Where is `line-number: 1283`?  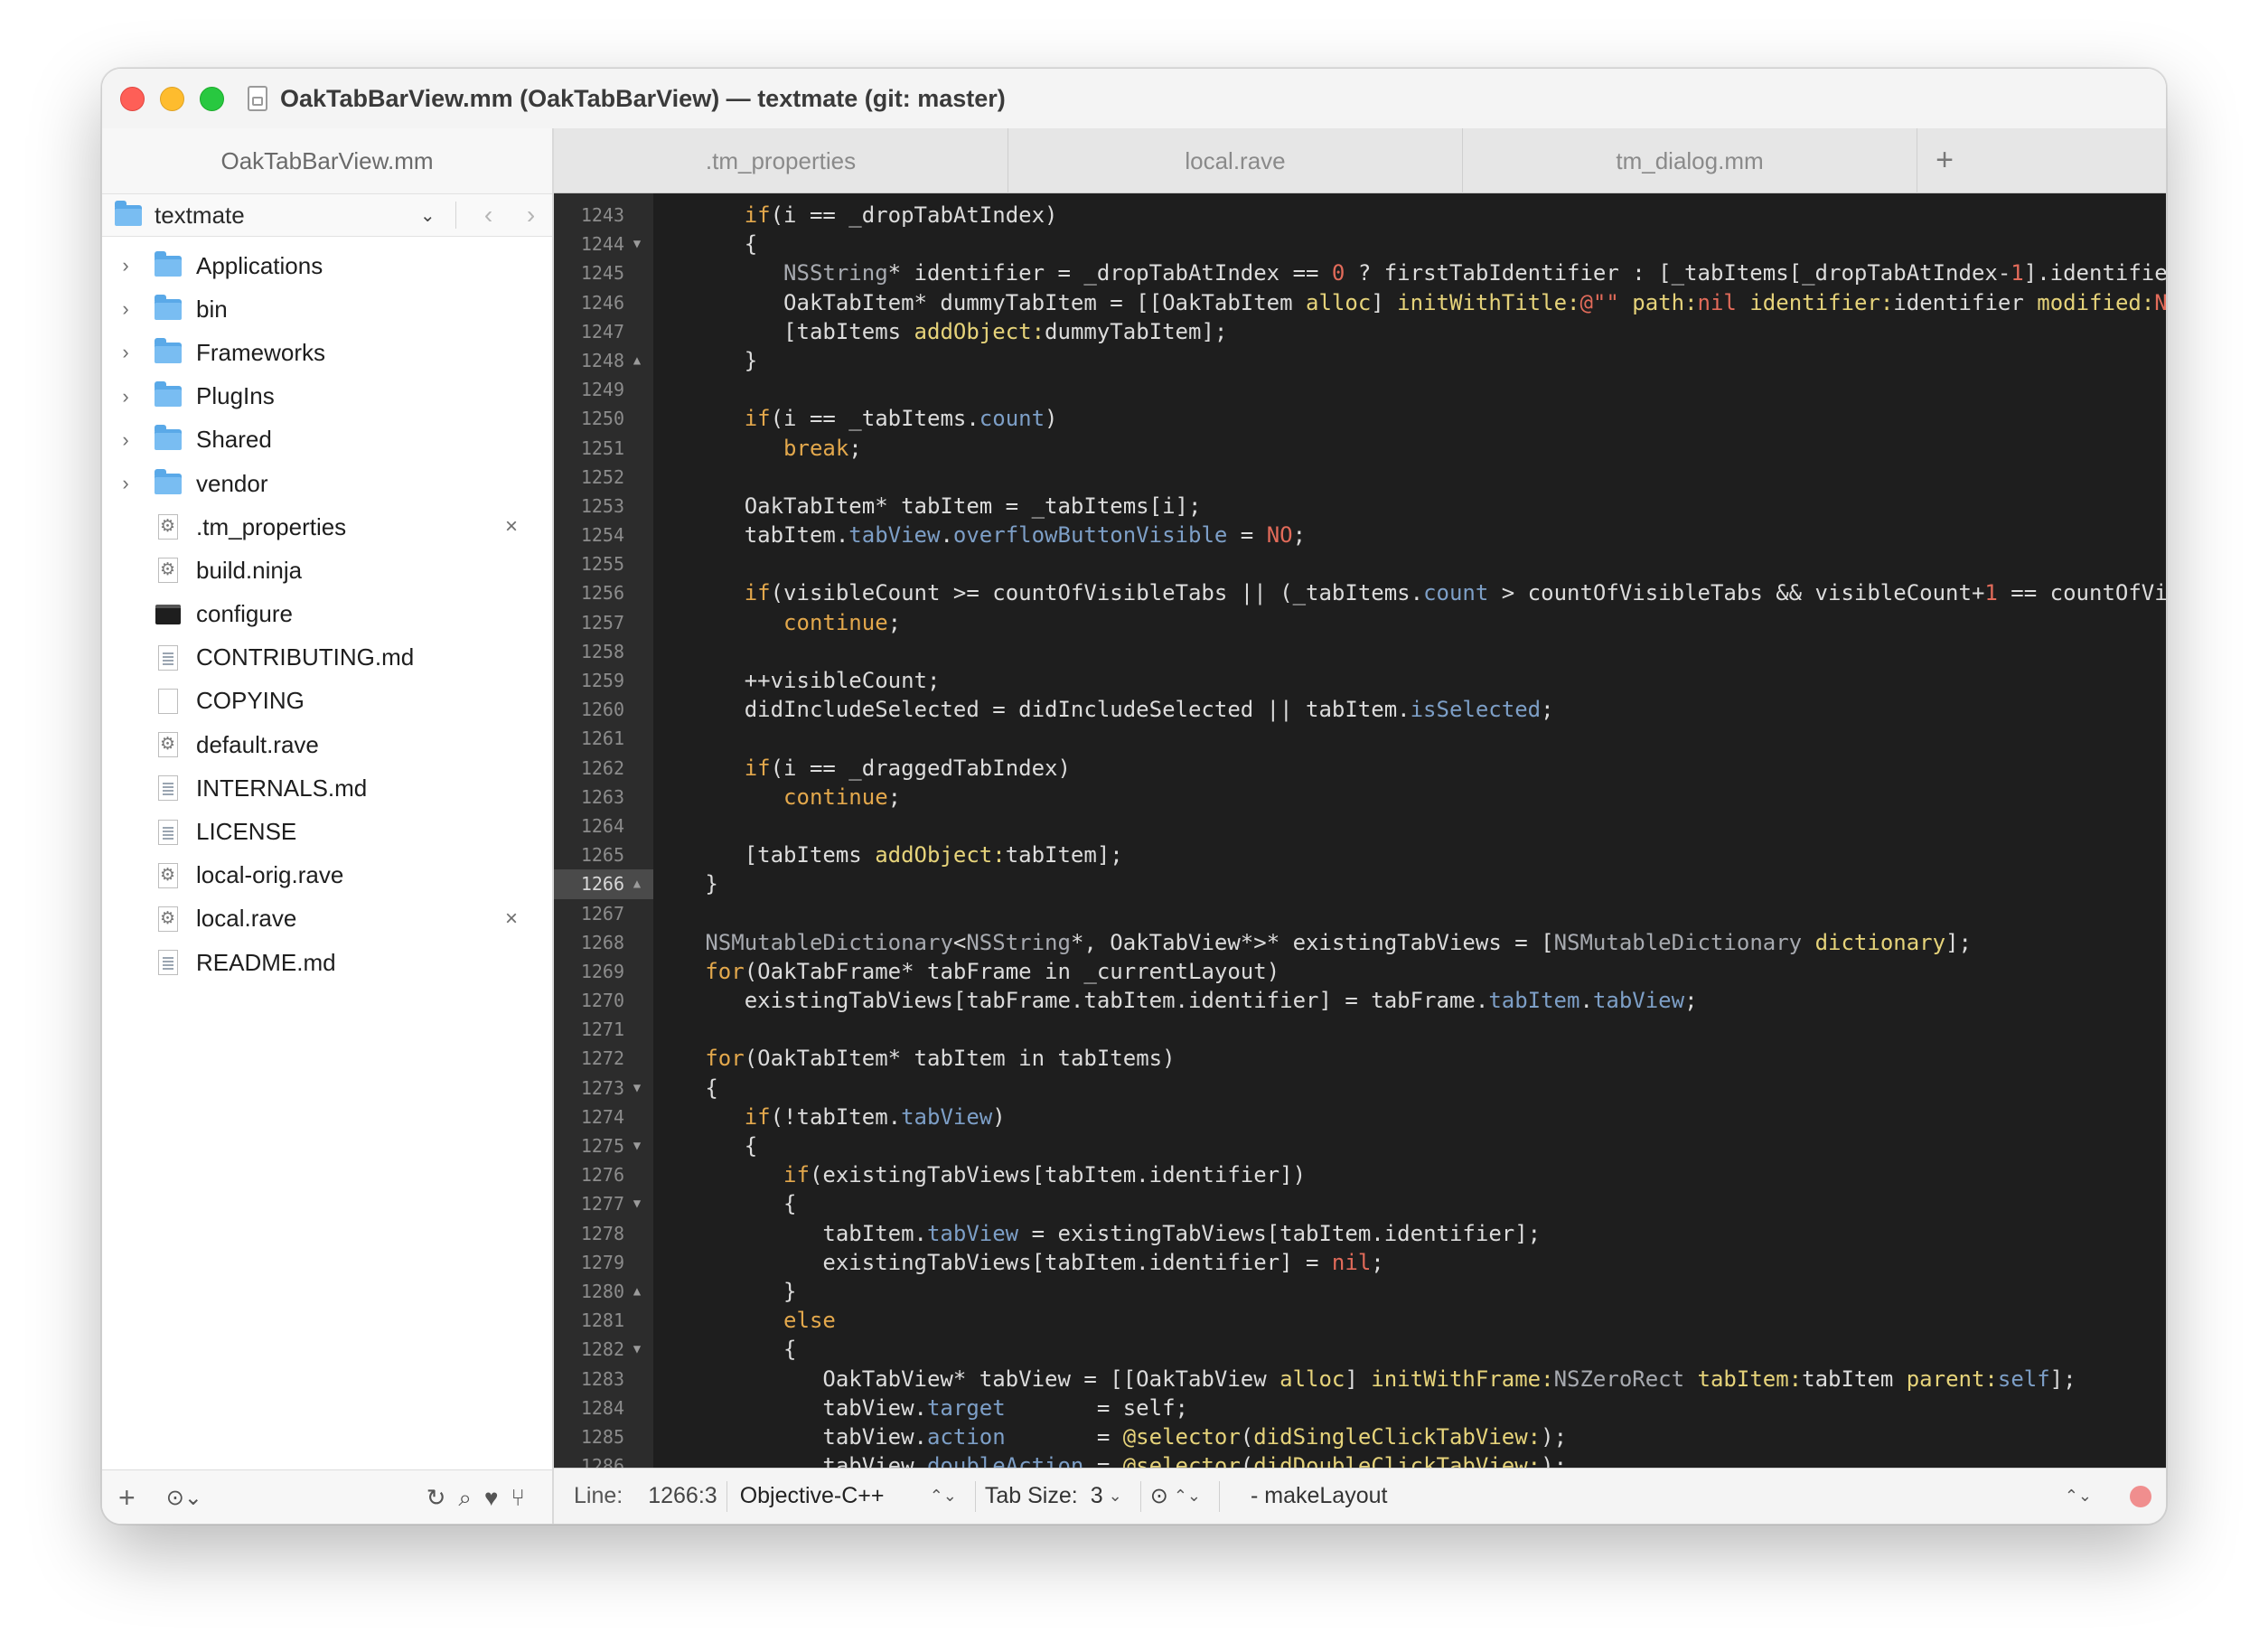
line-number: 1283 is located at coordinates (603, 1379).